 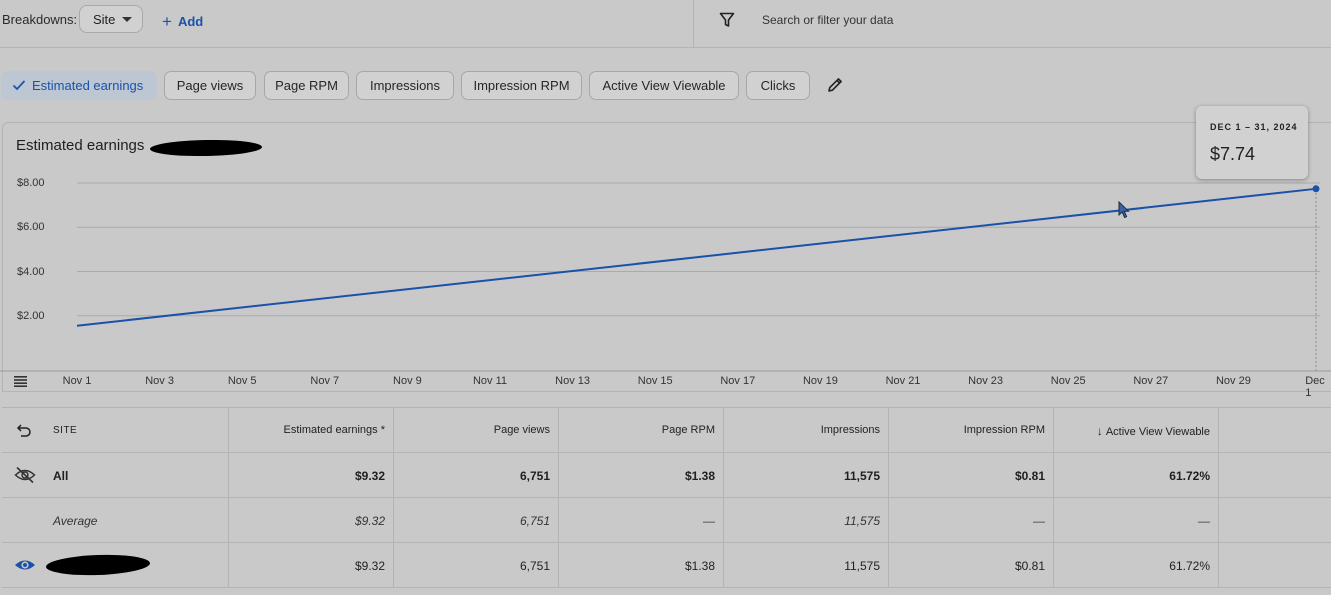 I want to click on header-impressions: Impressions, so click(x=806, y=430).